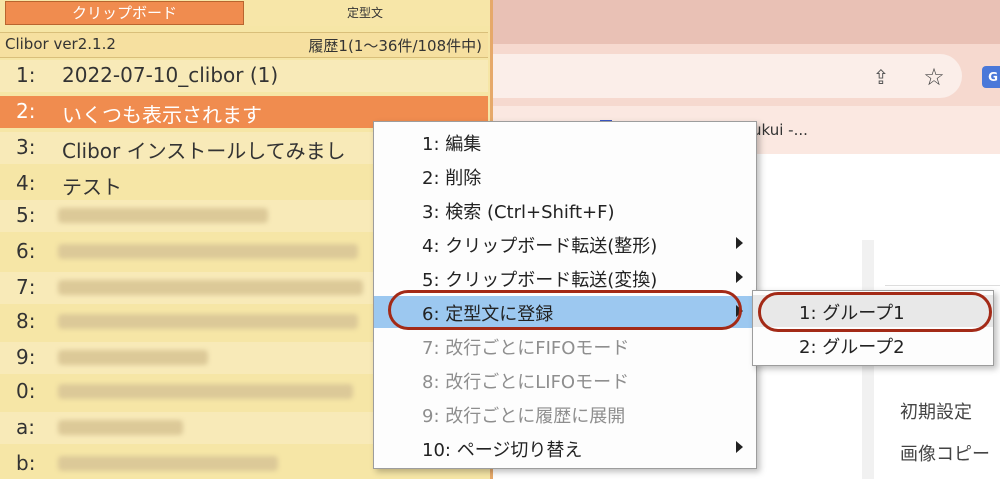  Describe the element at coordinates (26, 321) in the screenshot. I see `item-key: 8:` at that location.